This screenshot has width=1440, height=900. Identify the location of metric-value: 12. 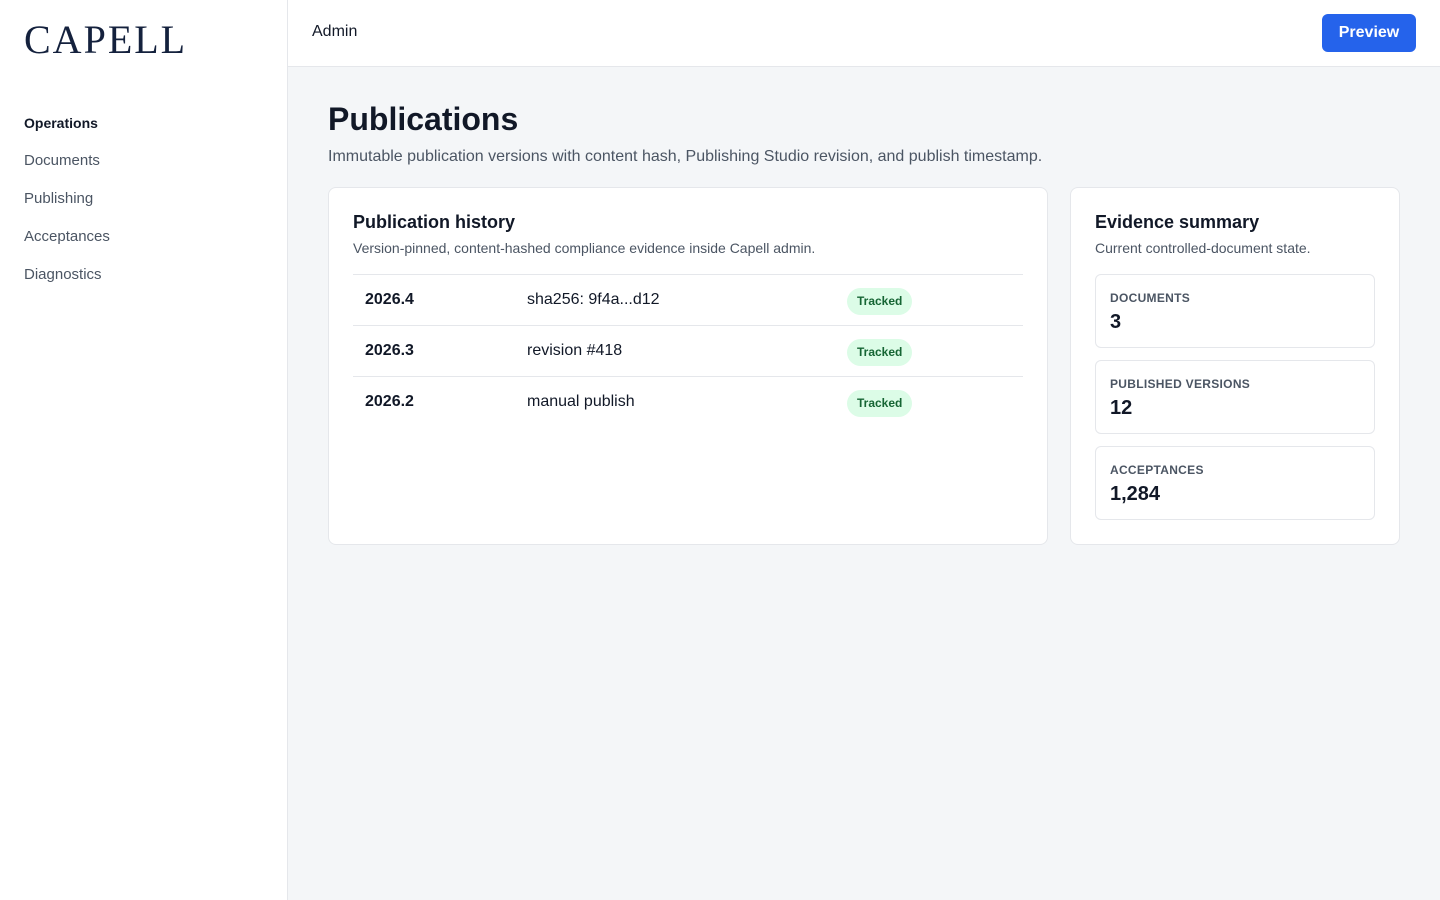
(1121, 408).